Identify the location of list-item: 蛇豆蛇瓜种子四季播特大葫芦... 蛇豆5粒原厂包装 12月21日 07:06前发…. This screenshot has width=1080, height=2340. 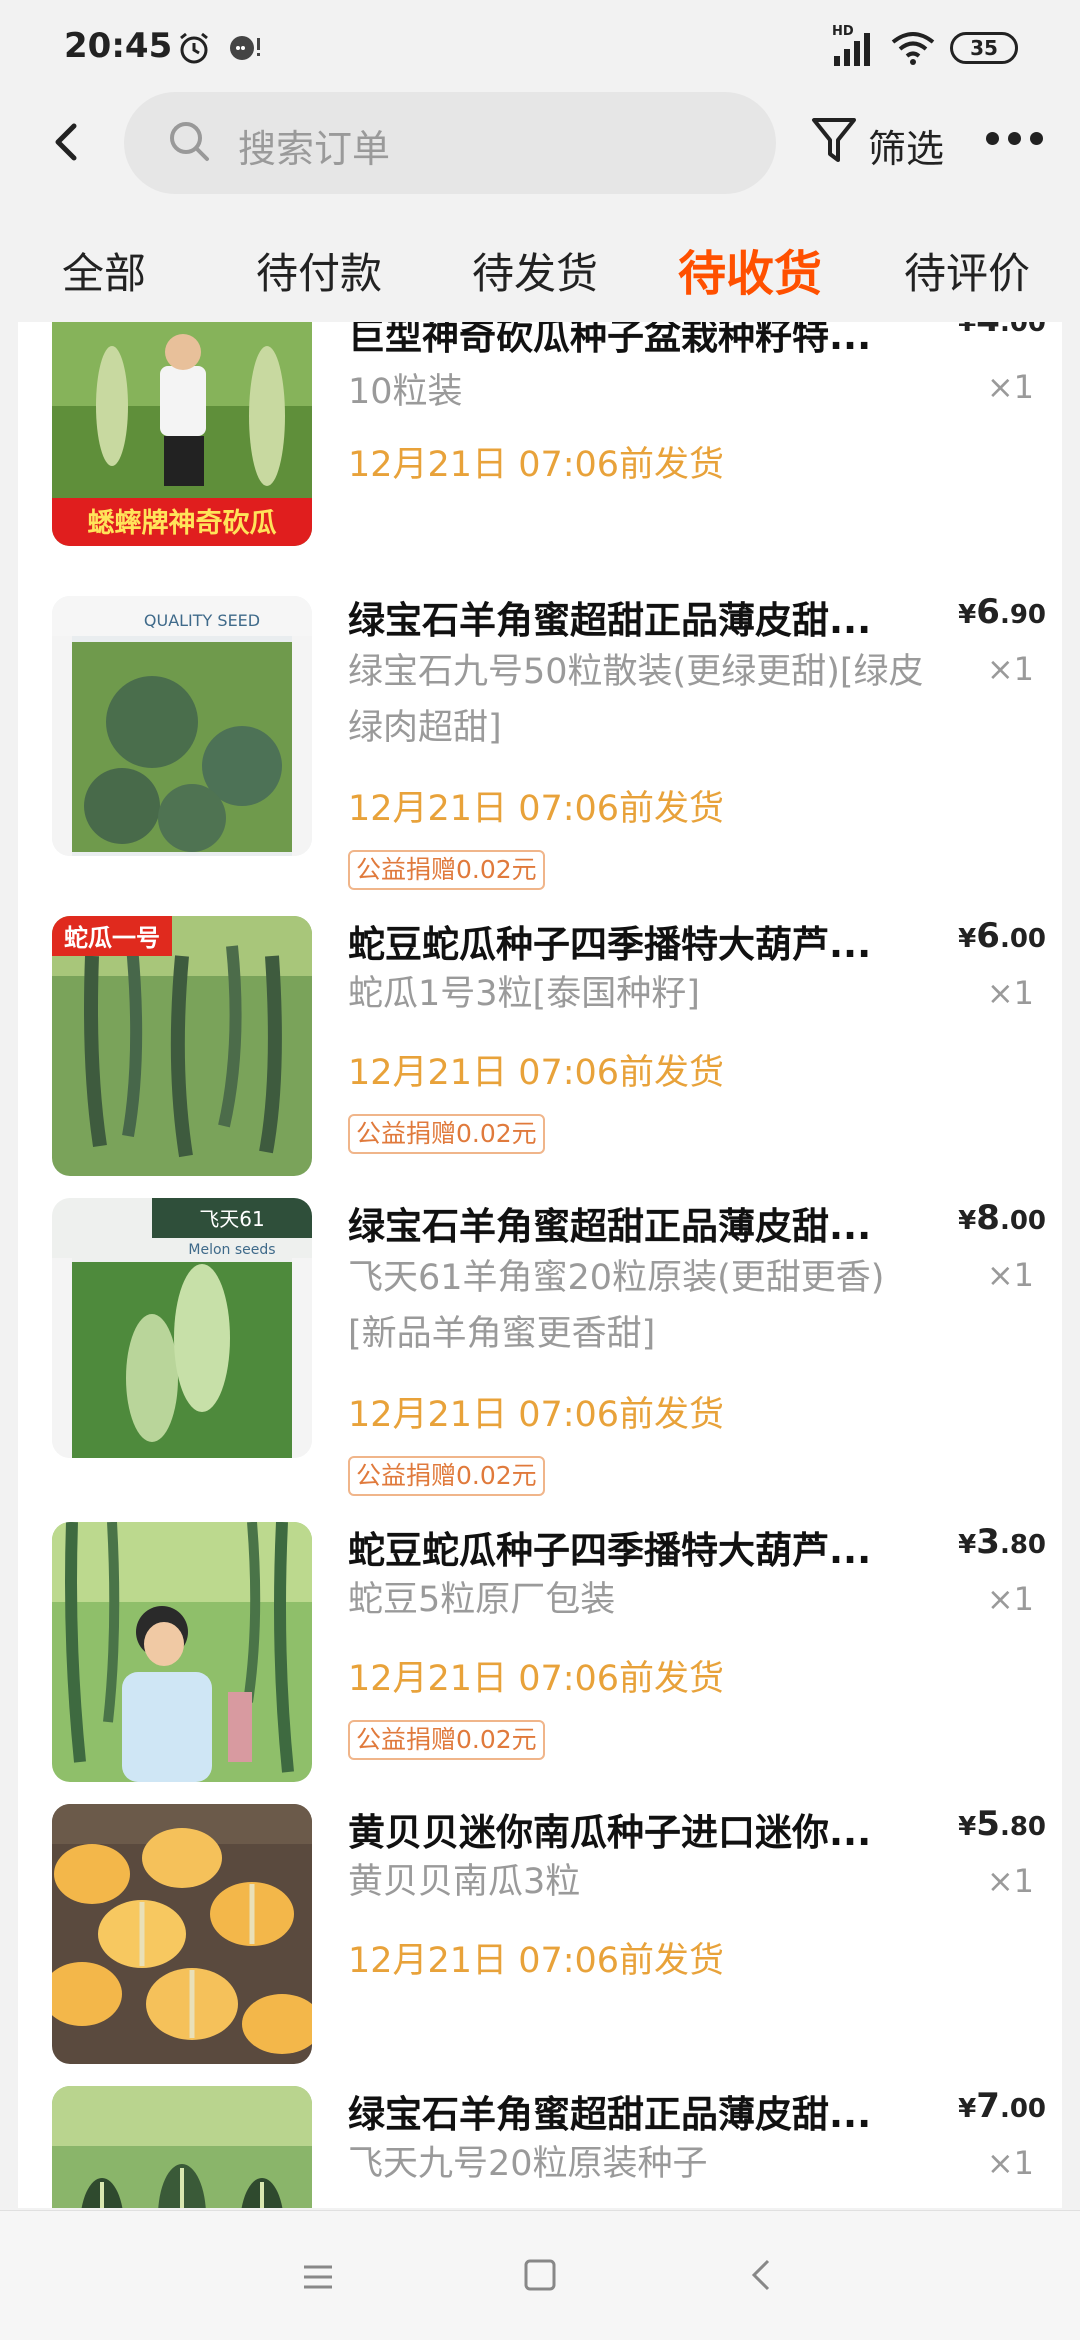
(540, 1657).